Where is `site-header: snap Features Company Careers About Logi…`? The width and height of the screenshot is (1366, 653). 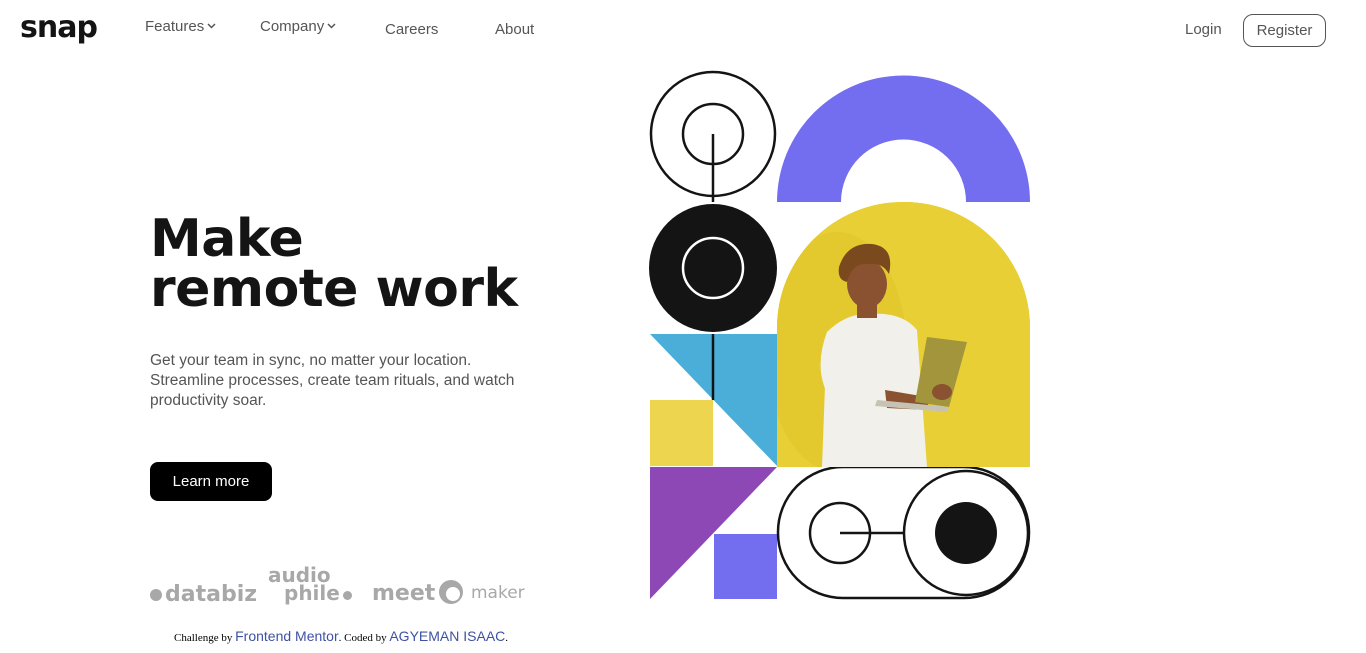
site-header: snap Features Company Careers About Logi… is located at coordinates (683, 30).